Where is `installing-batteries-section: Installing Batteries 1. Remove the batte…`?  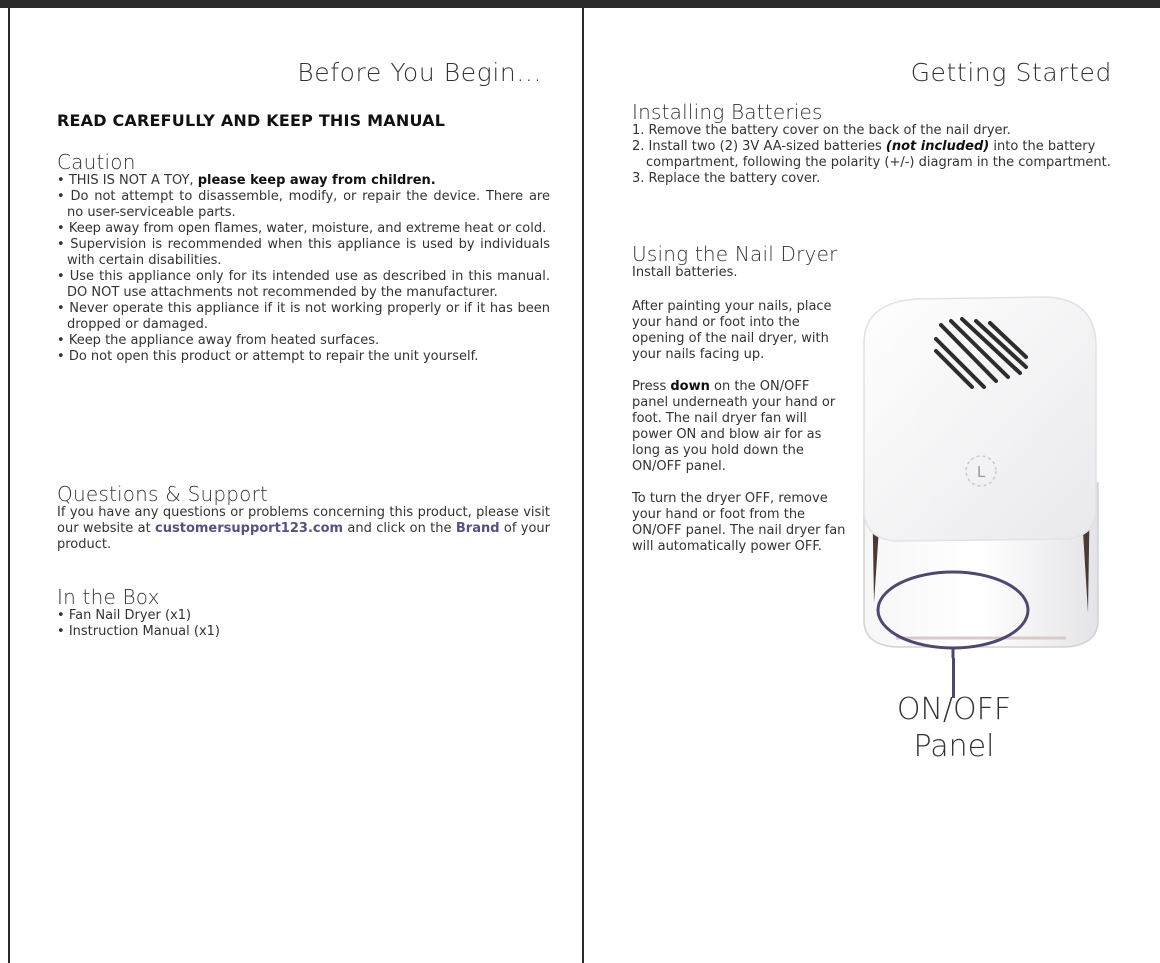
installing-batteries-section: Installing Batteries 1. Remove the batte… is located at coordinates (875, 144).